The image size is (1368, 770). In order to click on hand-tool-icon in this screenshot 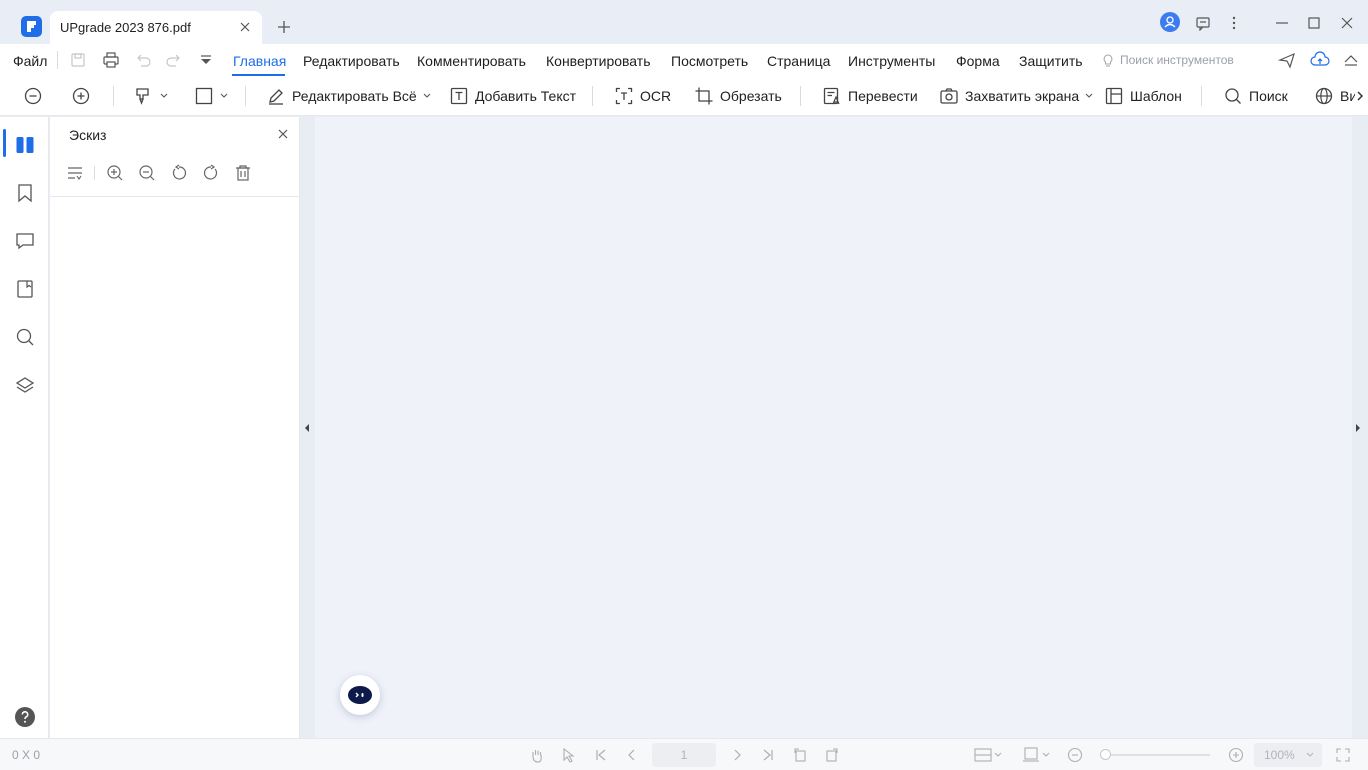, I will do `click(537, 755)`.